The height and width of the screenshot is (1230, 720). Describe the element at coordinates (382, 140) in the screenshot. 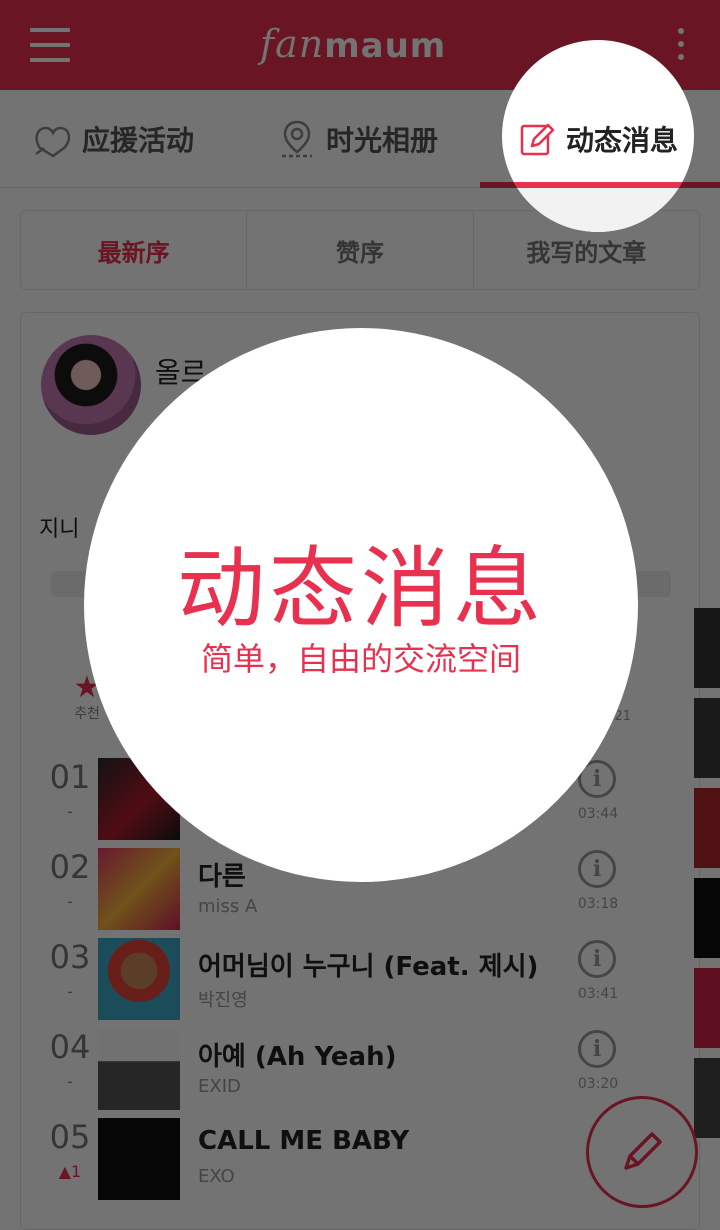

I see `tab-label: 时光相册` at that location.